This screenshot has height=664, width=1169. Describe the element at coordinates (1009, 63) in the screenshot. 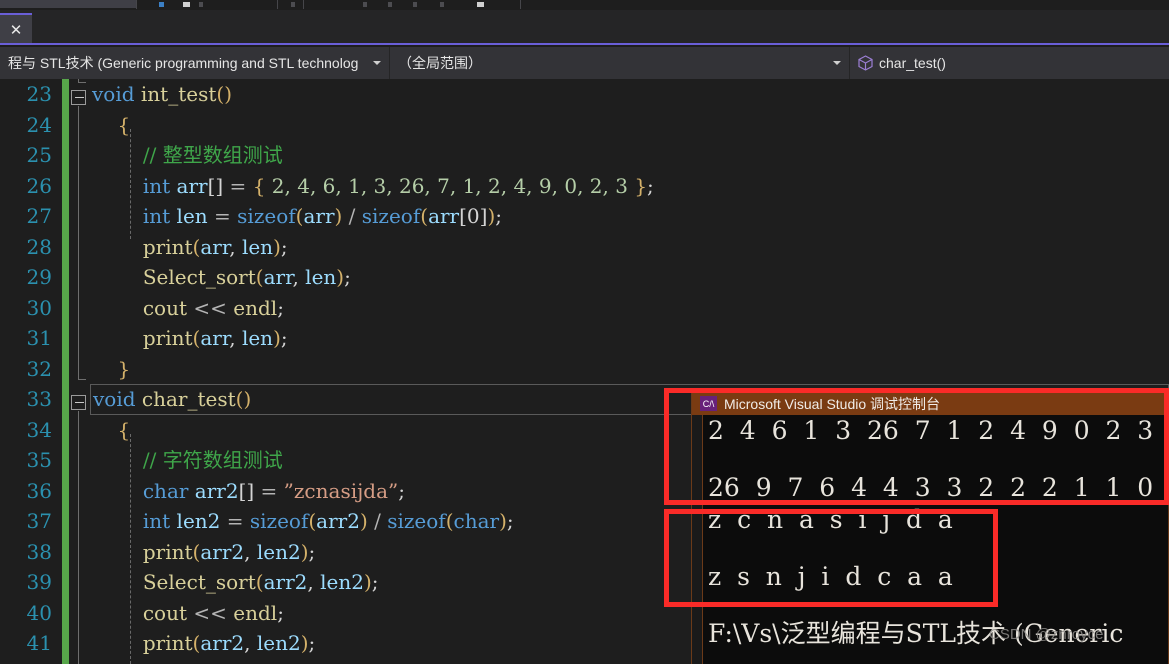

I see `member-dropdown: char_test()` at that location.